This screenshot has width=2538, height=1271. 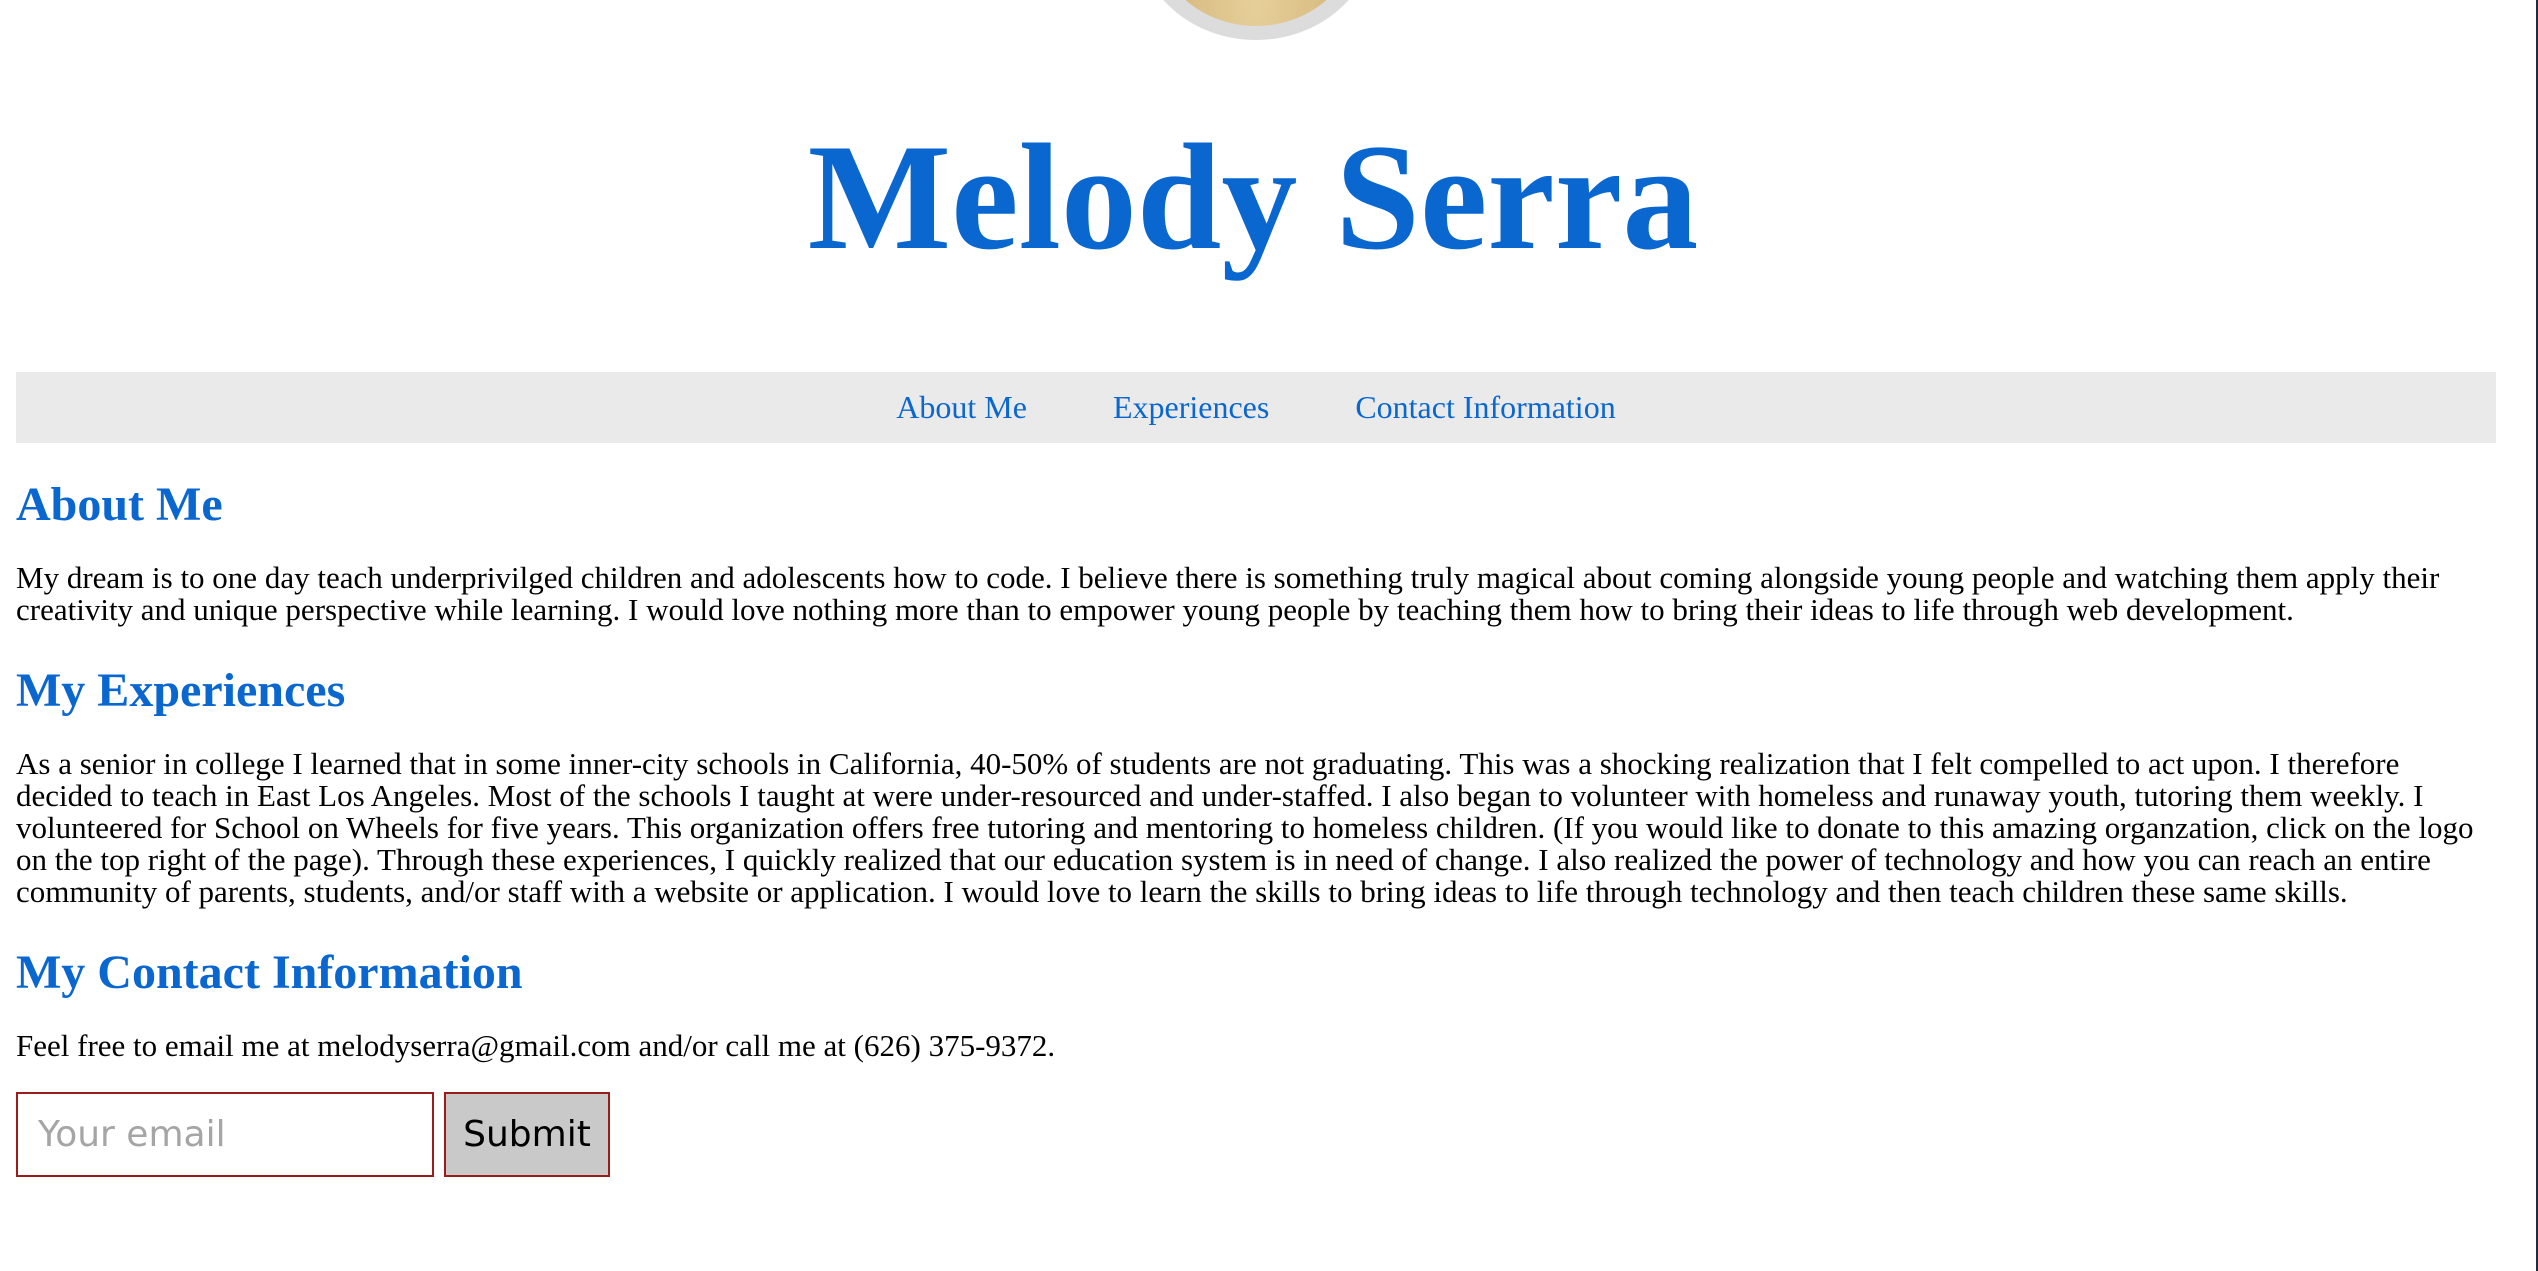 I want to click on page-title: Melody Serra, so click(x=1253, y=197).